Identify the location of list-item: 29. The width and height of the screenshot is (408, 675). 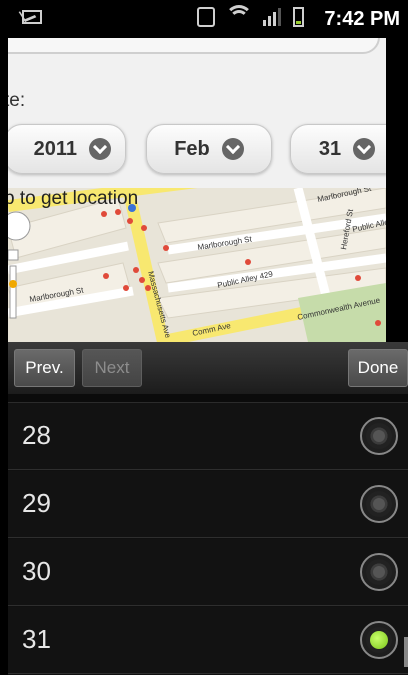
(208, 504).